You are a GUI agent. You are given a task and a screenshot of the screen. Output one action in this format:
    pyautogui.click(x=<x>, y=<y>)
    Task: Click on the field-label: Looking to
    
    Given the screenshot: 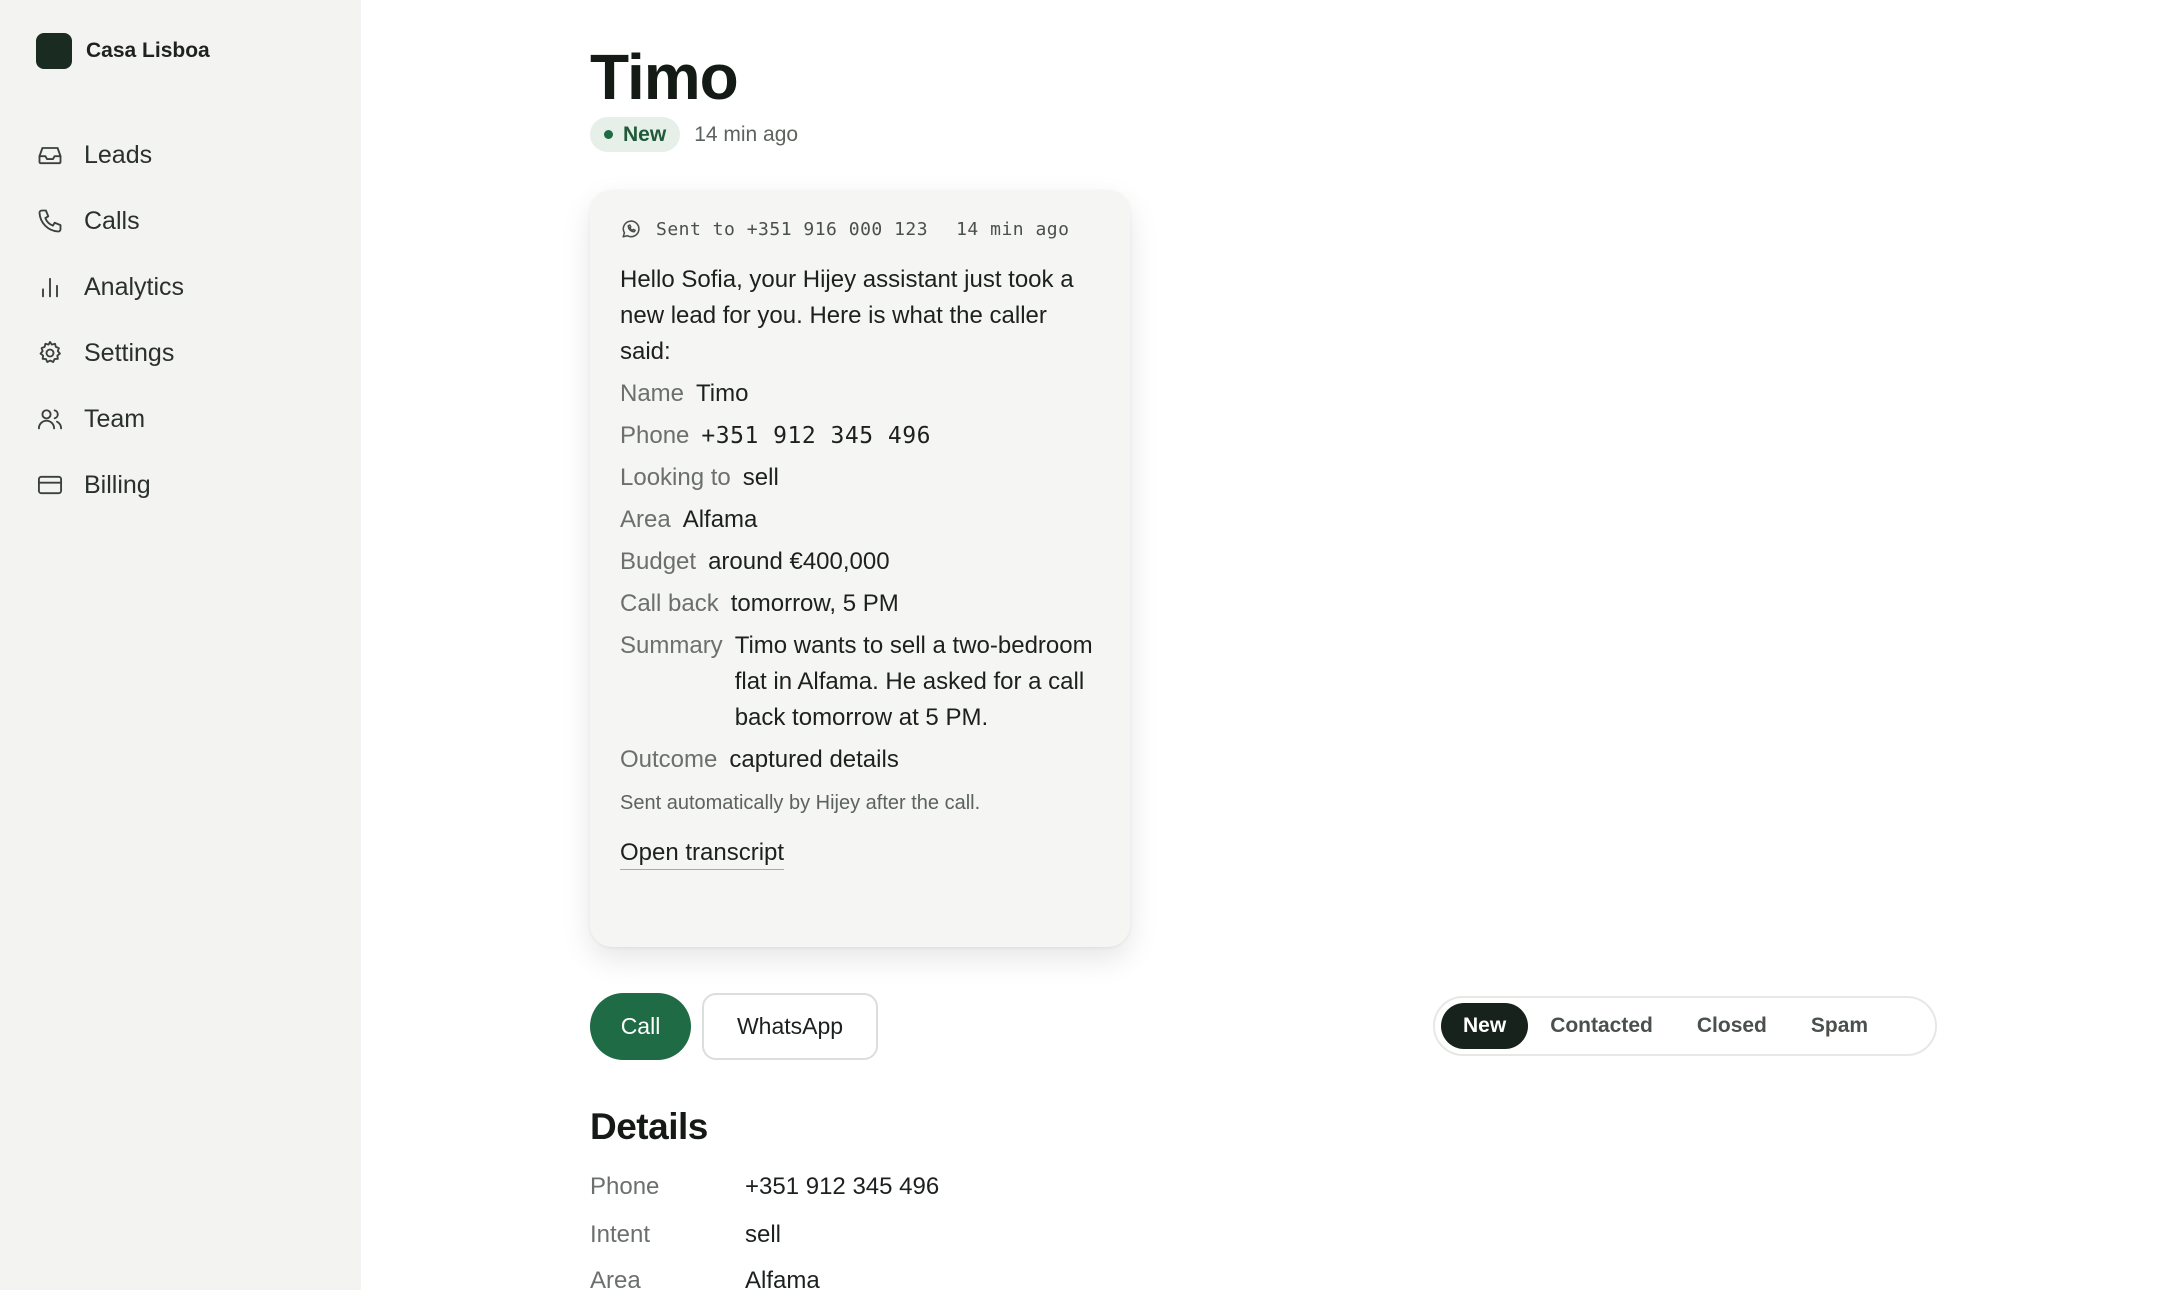 What is the action you would take?
    pyautogui.click(x=675, y=477)
    